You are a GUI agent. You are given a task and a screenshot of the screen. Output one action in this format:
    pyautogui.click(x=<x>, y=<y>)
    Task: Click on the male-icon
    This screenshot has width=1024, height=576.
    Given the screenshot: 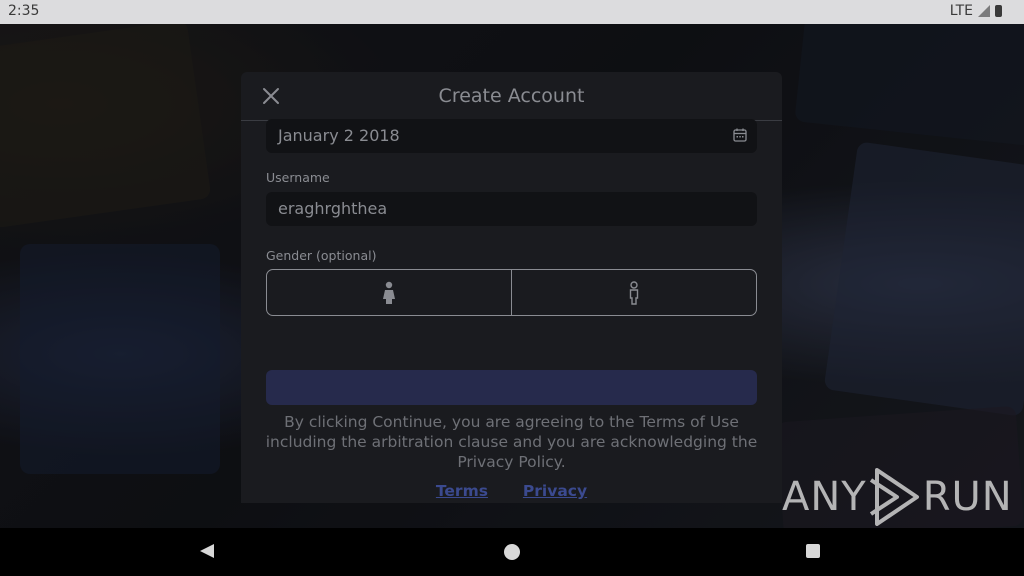 What is the action you would take?
    pyautogui.click(x=634, y=292)
    